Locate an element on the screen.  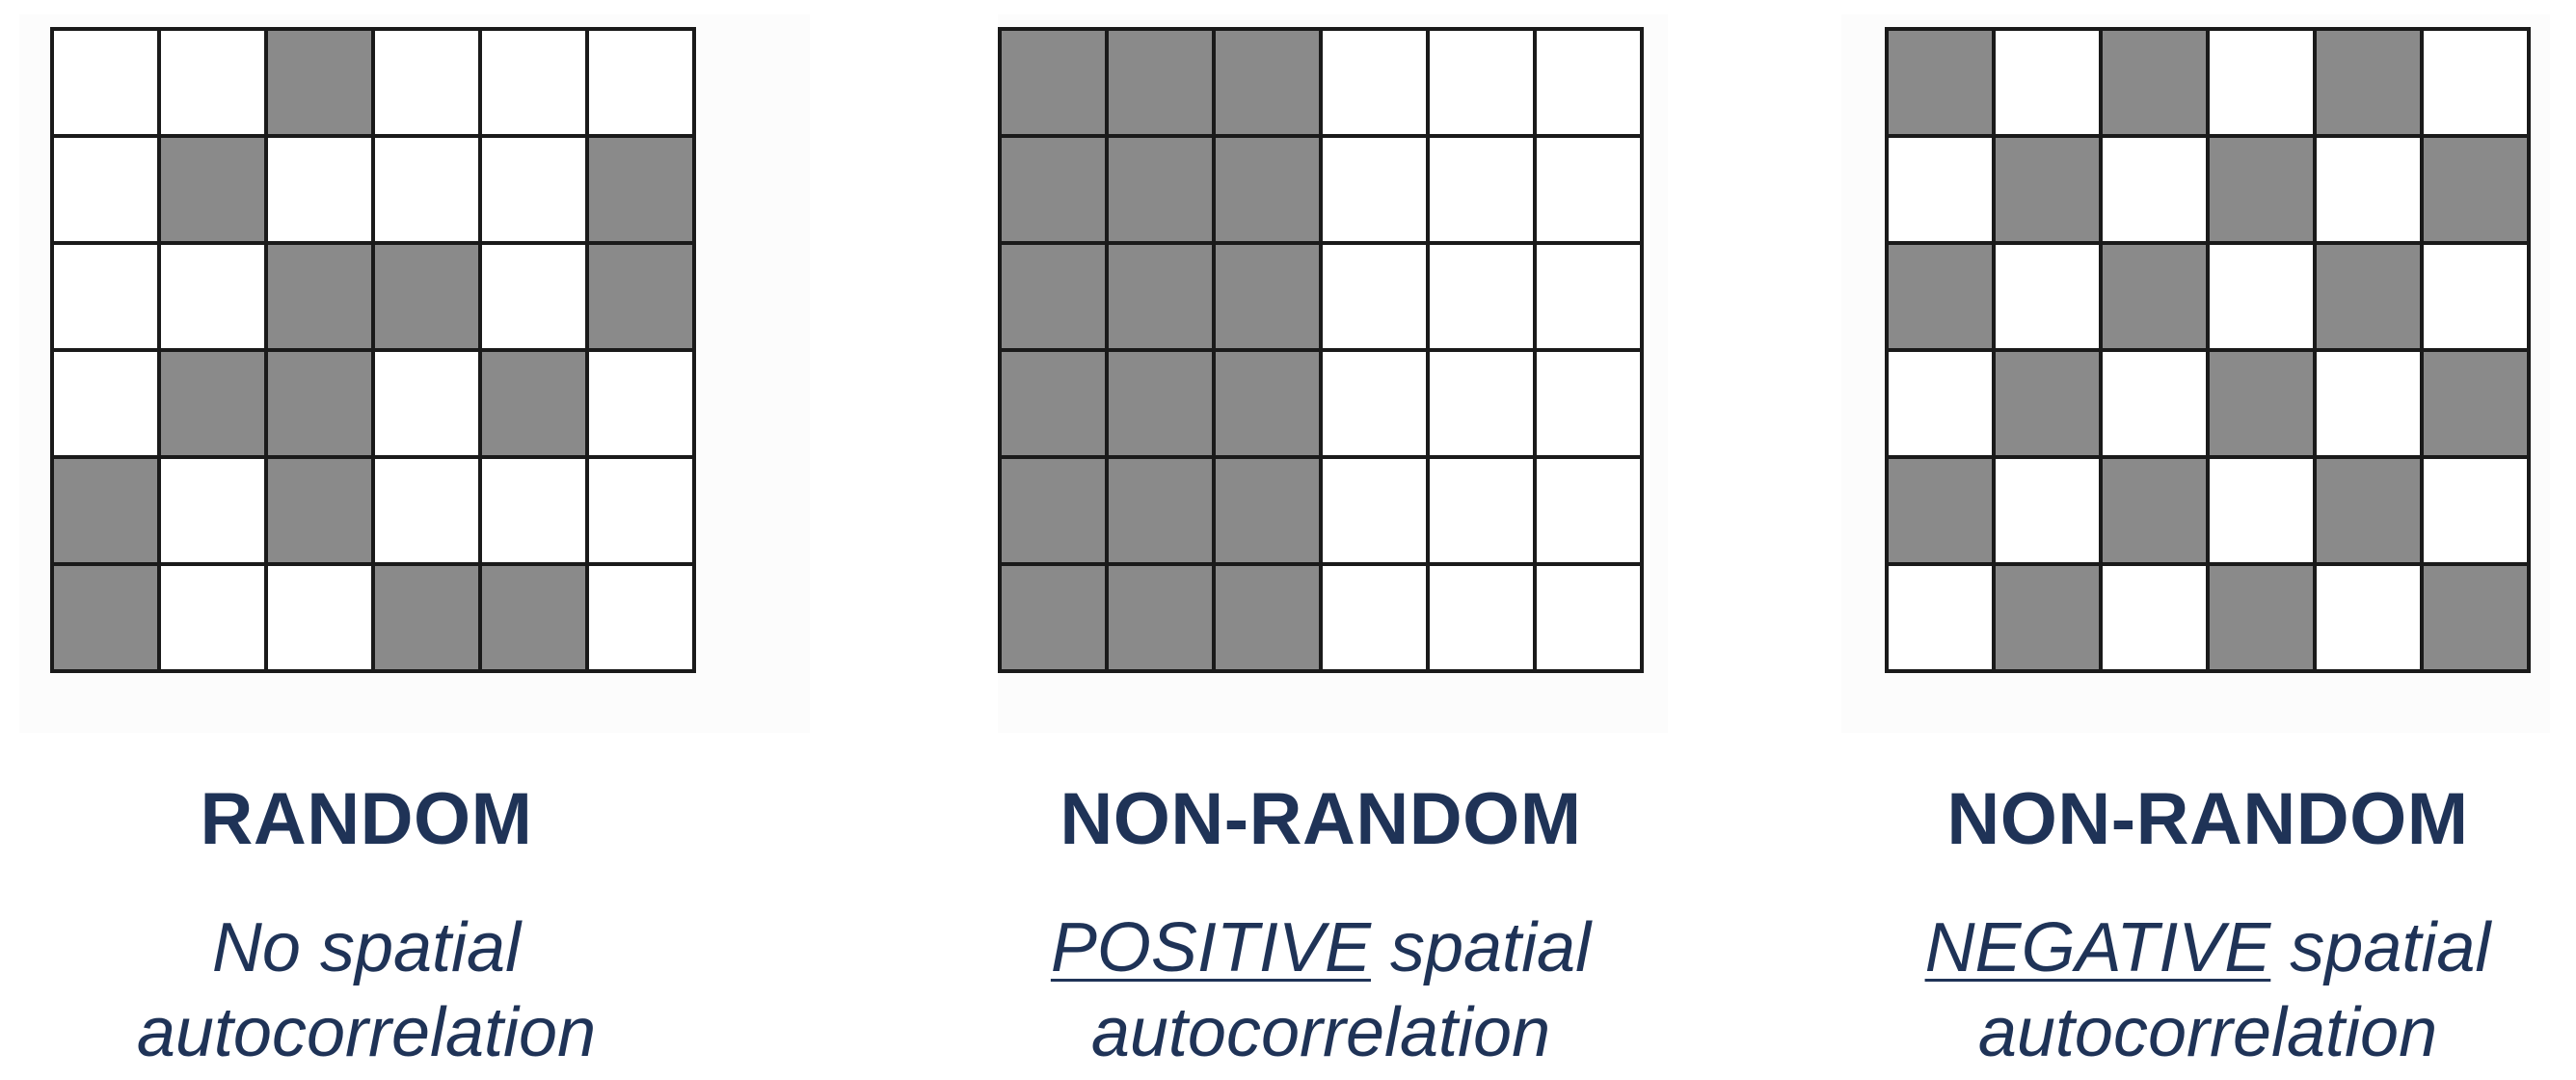
caption-line1: No spatial is located at coordinates (367, 947).